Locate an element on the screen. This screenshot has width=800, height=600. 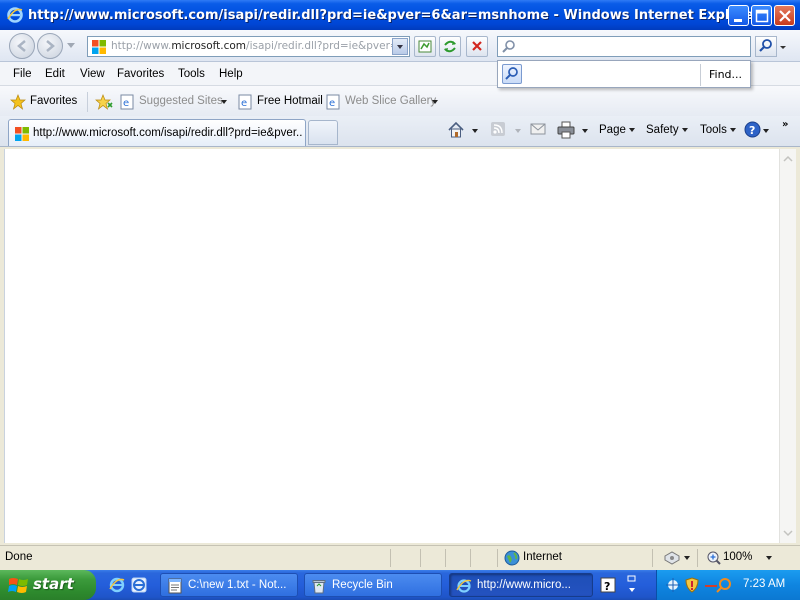
more-commands-chevron-icon: » is located at coordinates (785, 124).